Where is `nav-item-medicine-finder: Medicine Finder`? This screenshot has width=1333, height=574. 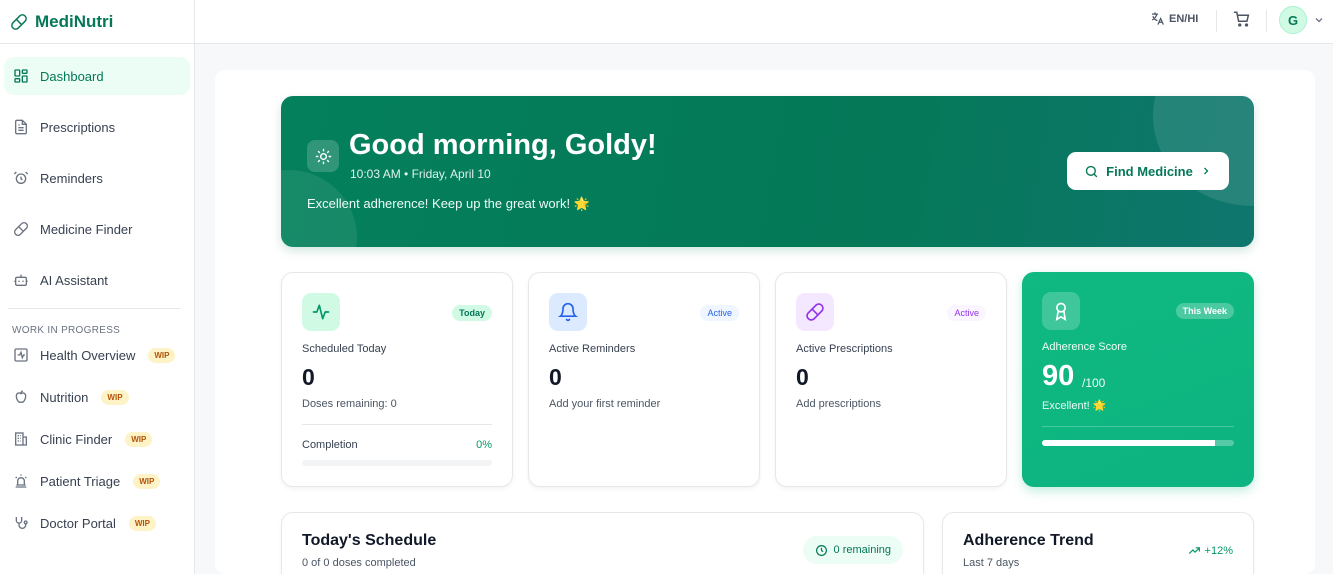
nav-item-medicine-finder: Medicine Finder is located at coordinates (97, 229).